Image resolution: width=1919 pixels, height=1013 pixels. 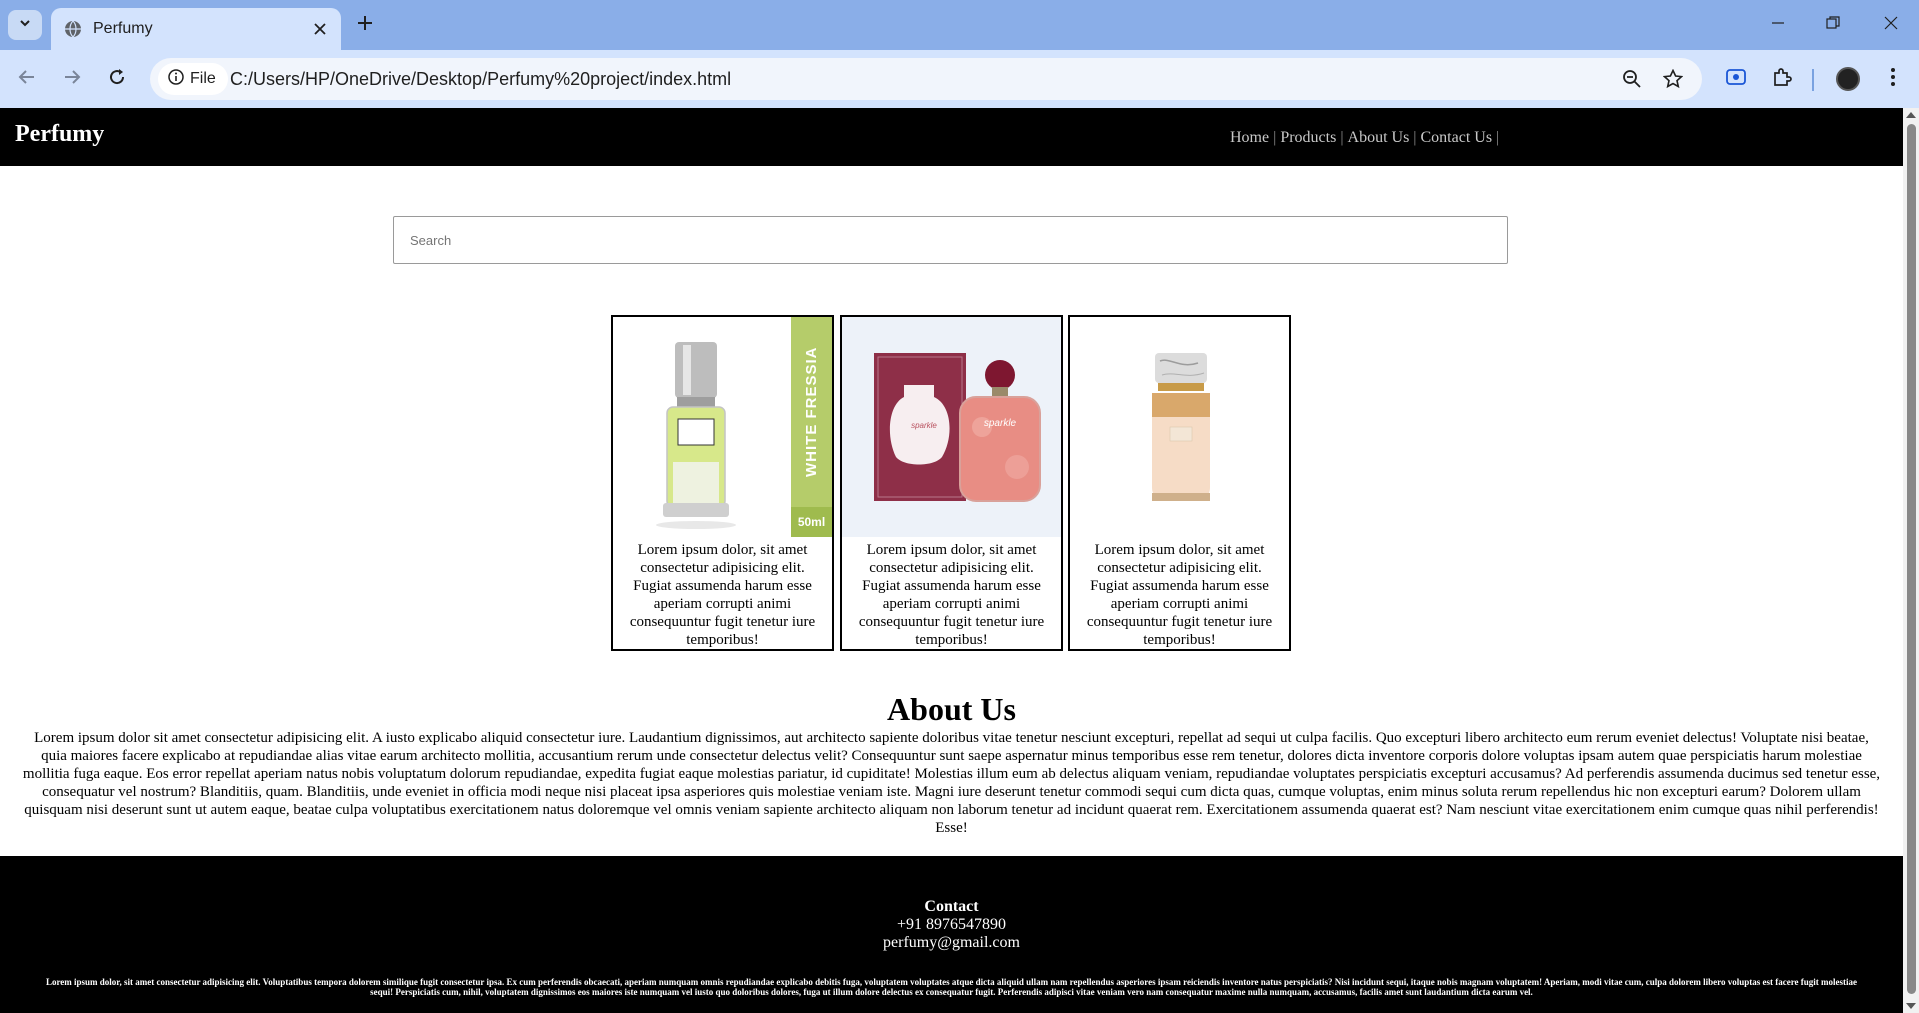 I want to click on nav-link-about-us: About Us, so click(x=1379, y=137).